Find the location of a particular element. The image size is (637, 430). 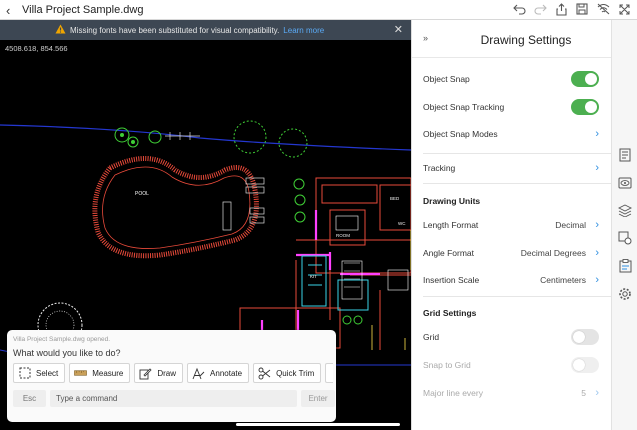

esc-button: Esc is located at coordinates (29, 398).